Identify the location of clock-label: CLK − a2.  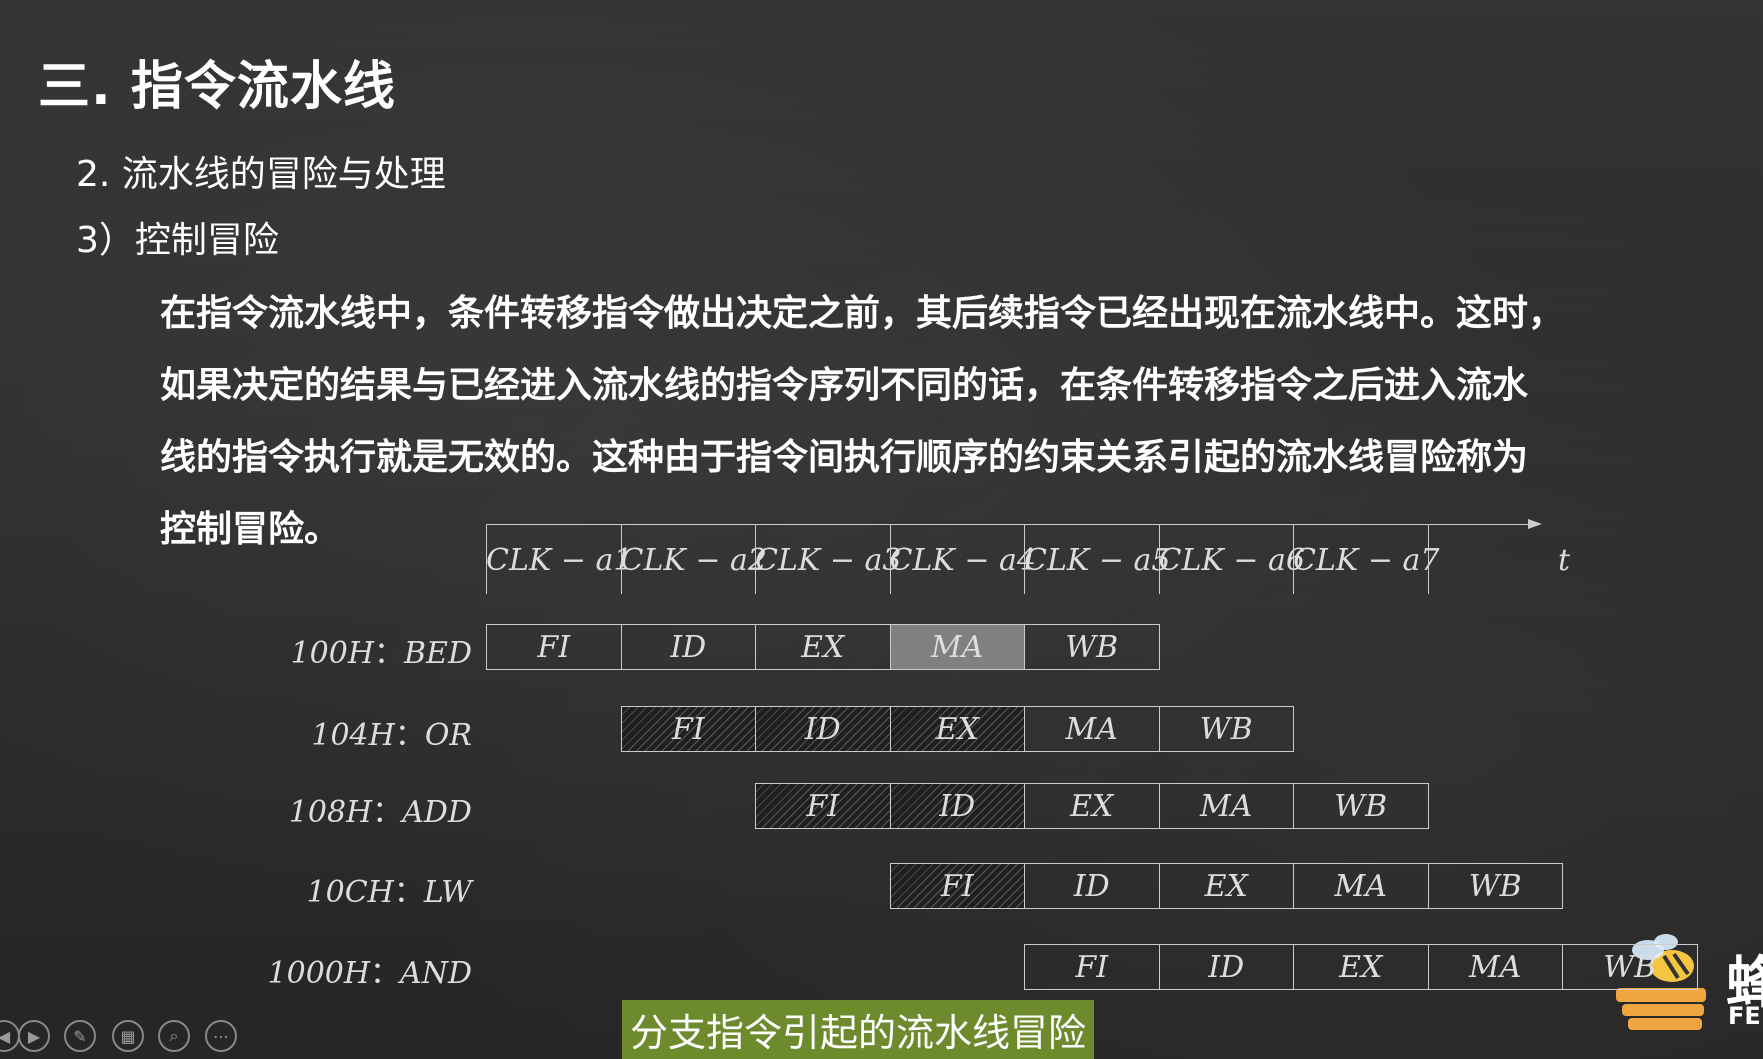
(693, 560).